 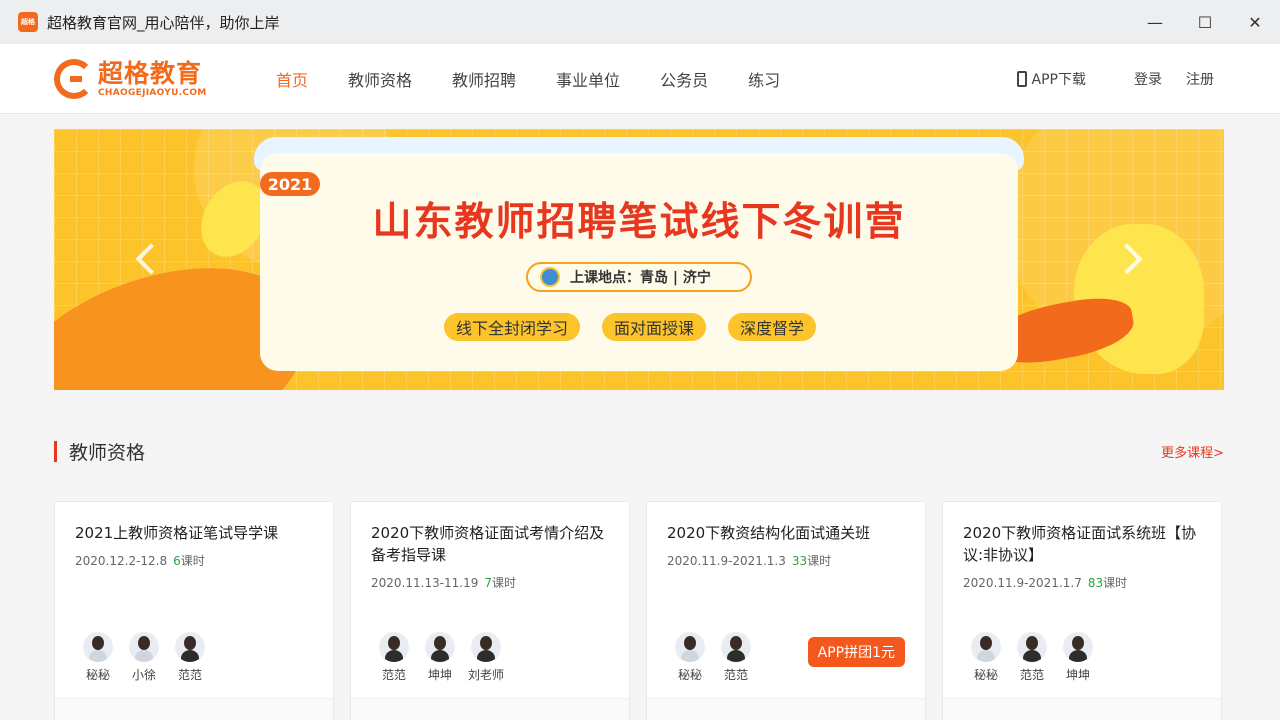 I want to click on course-hours-count: 7, so click(x=488, y=583).